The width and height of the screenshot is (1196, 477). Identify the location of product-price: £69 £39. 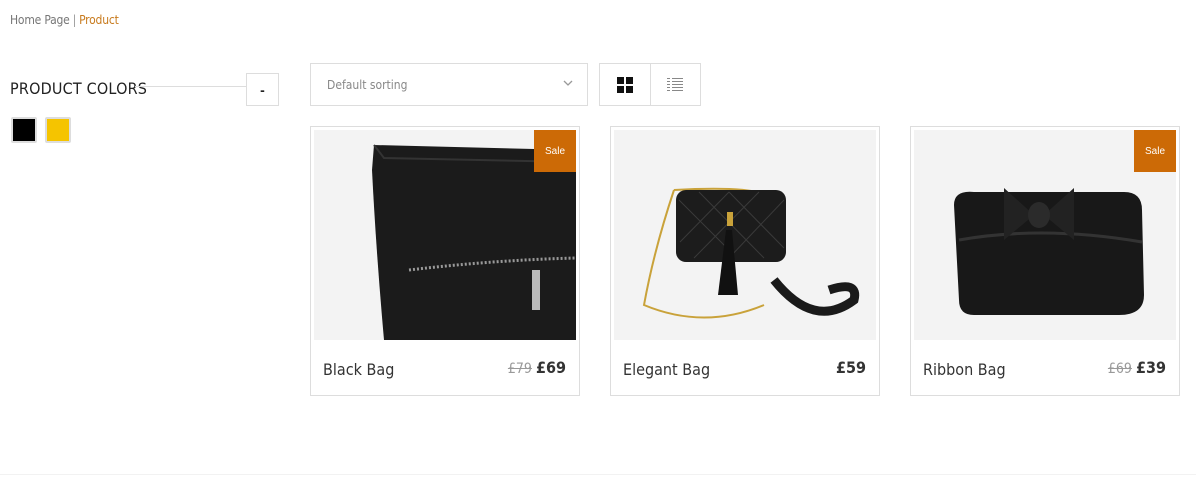
(1137, 367).